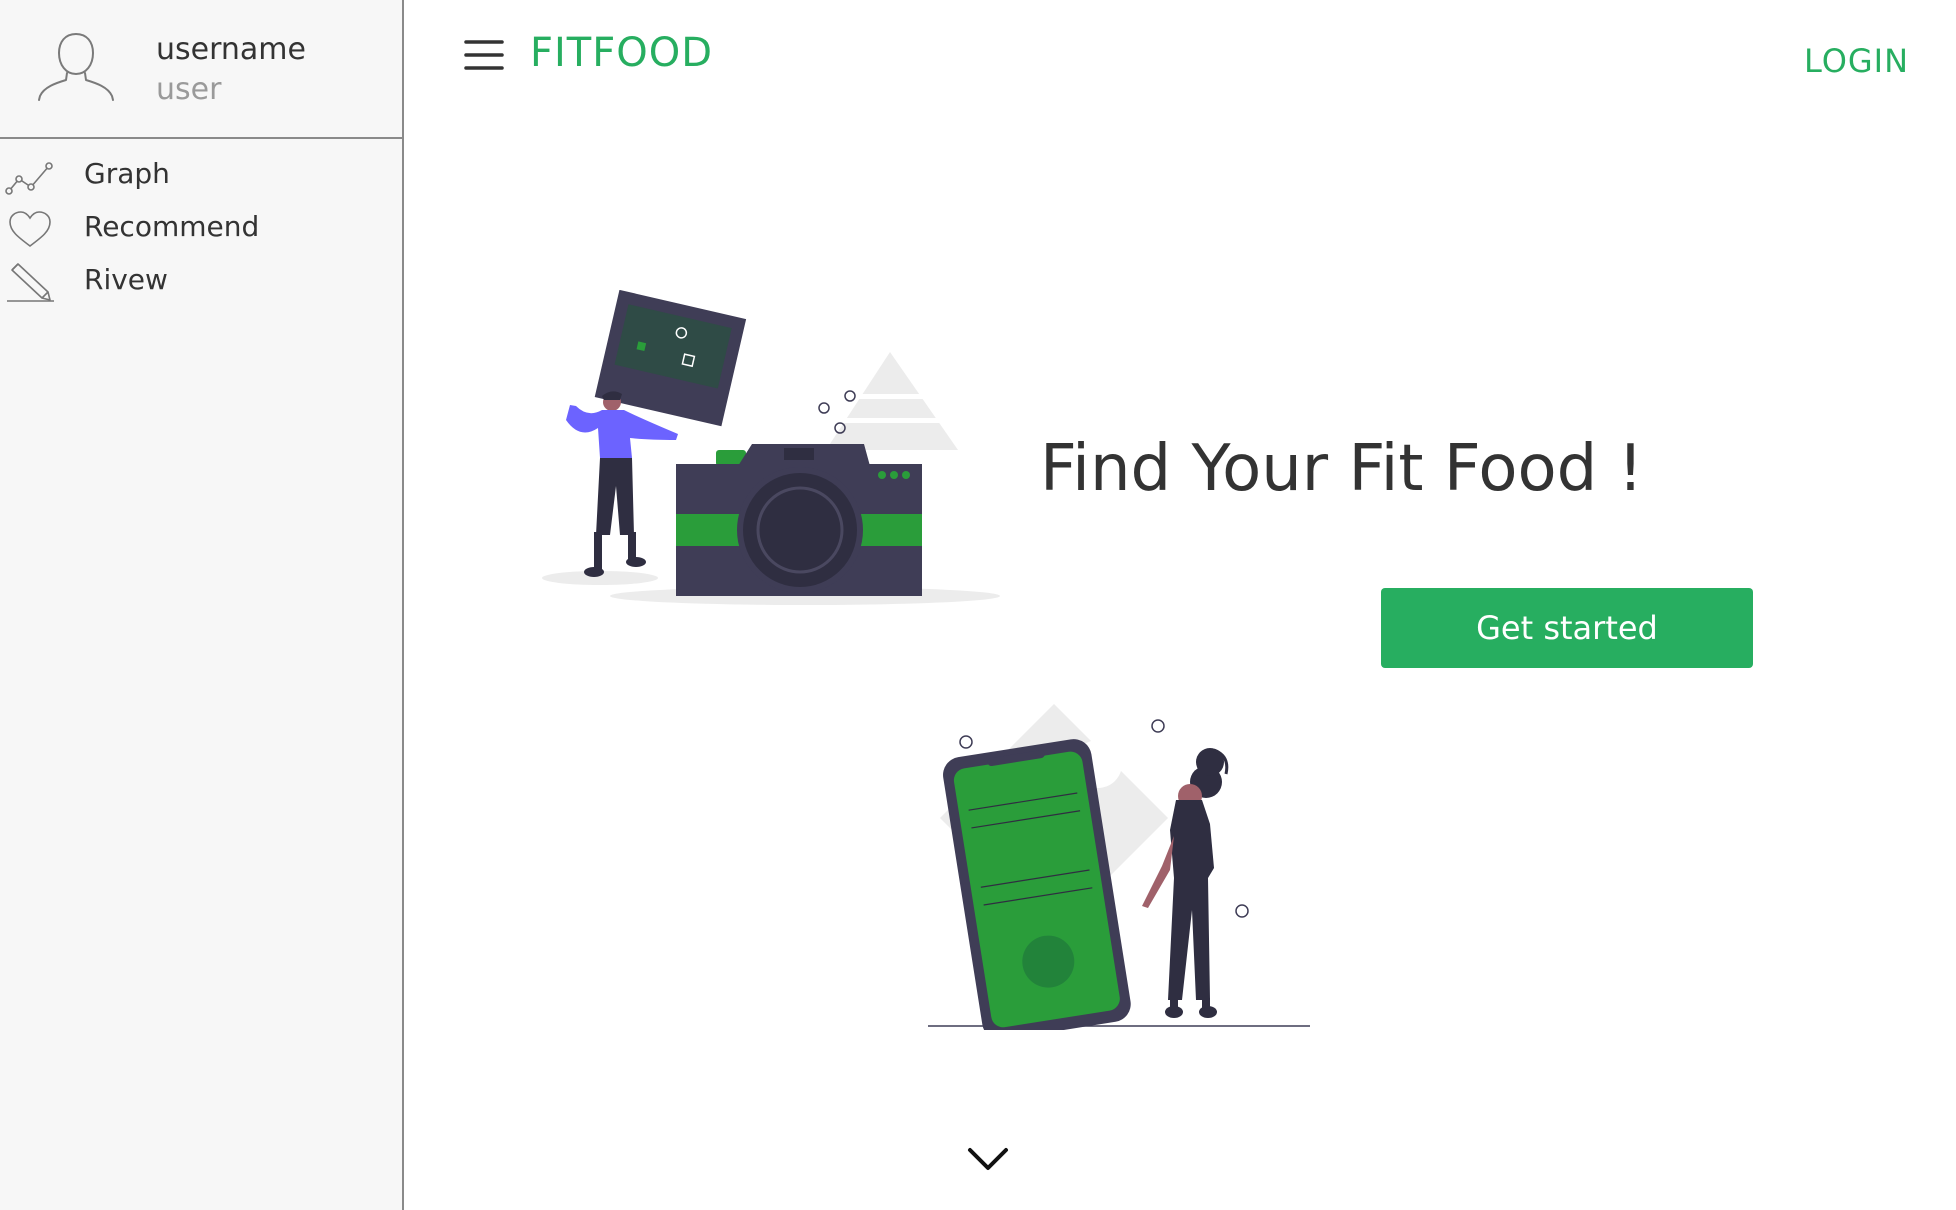 Image resolution: width=1956 pixels, height=1210 pixels. I want to click on sidebar-item-graph: Graph, so click(201, 176).